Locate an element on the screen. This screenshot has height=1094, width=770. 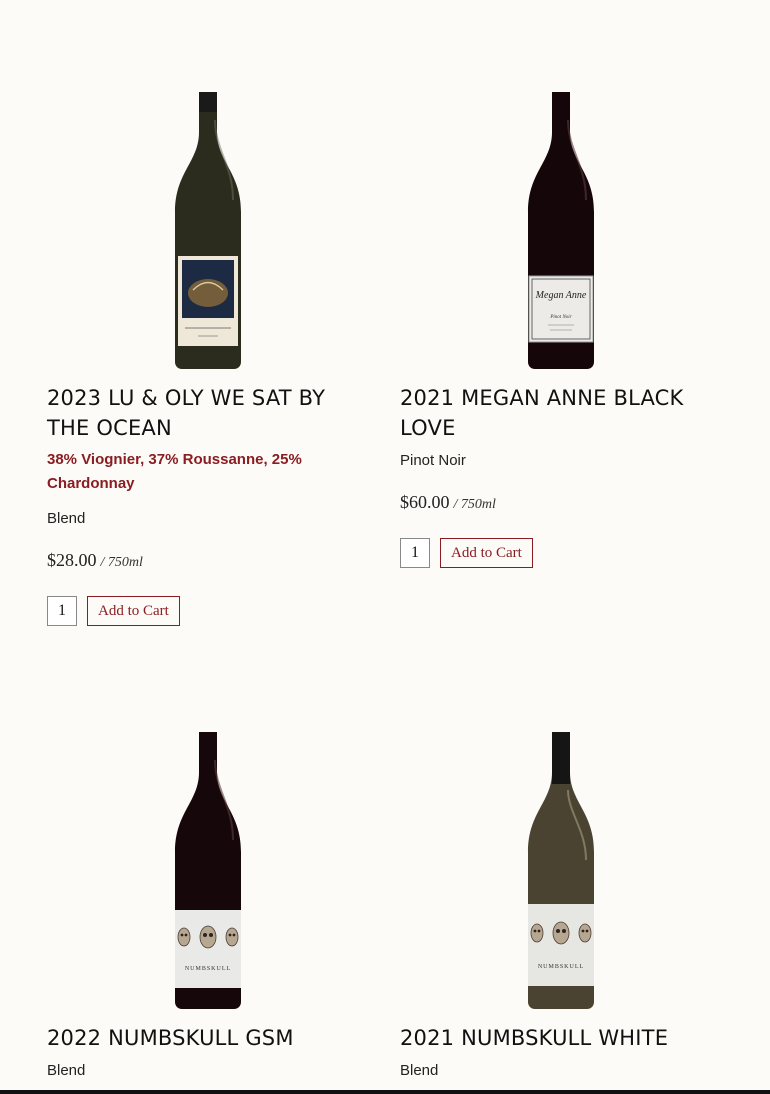
price-row: $60.00/ 750ml is located at coordinates (448, 502).